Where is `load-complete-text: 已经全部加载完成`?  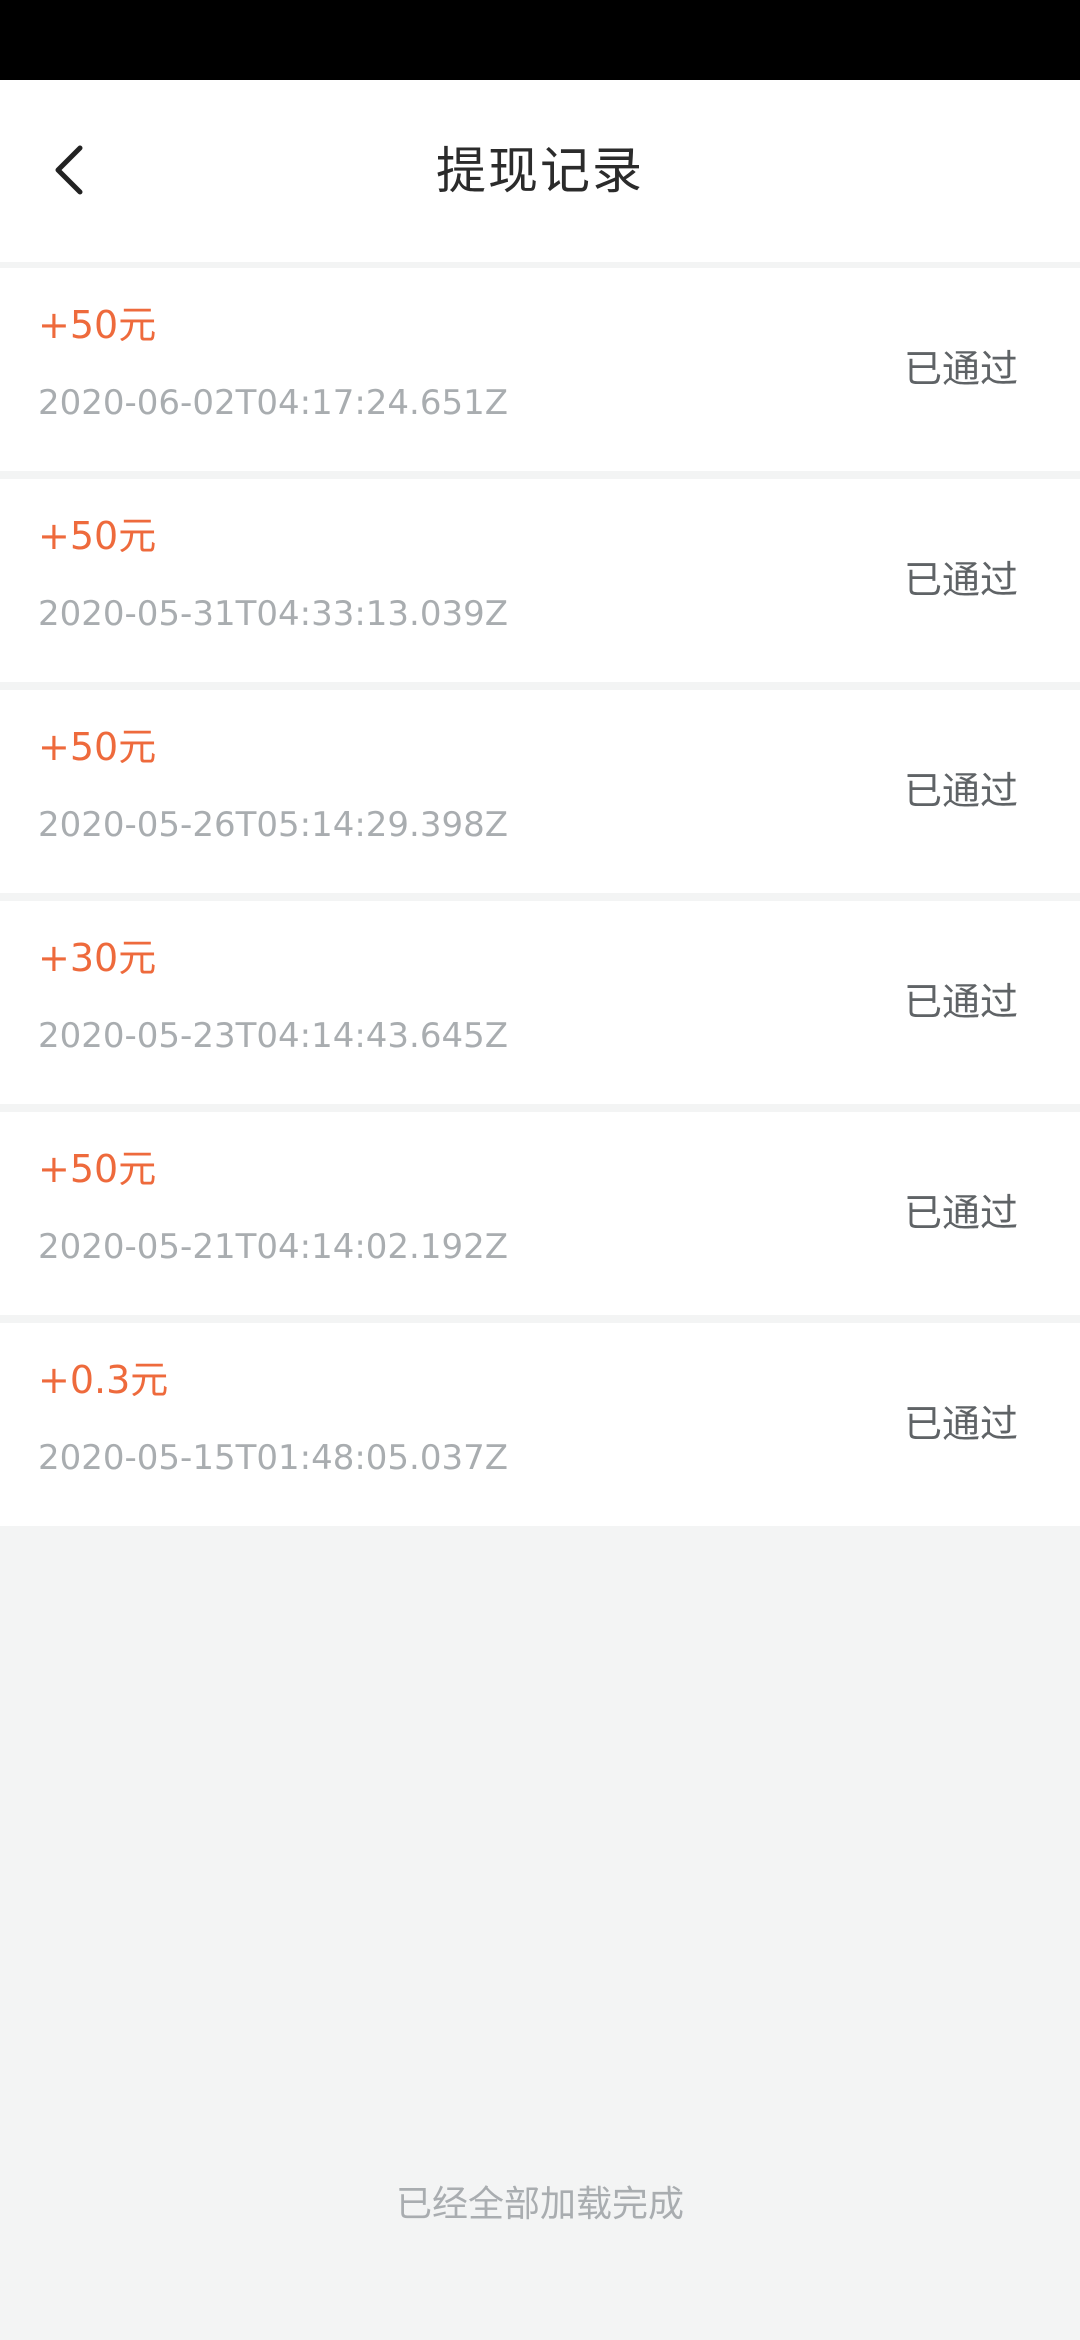
load-complete-text: 已经全部加载完成 is located at coordinates (539, 2204).